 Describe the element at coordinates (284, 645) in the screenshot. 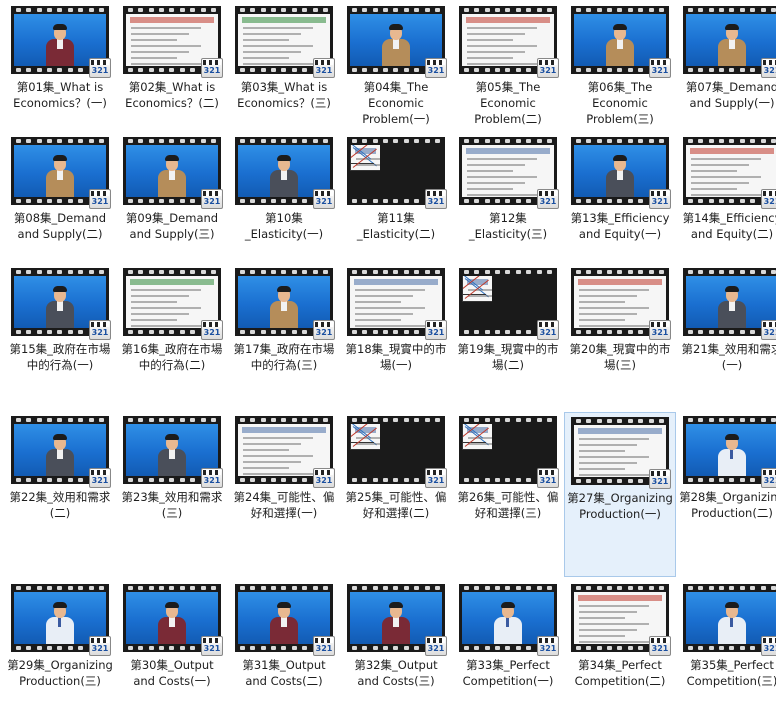

I see `video-file-item: 321 第31集_Output and Costs(二)` at that location.